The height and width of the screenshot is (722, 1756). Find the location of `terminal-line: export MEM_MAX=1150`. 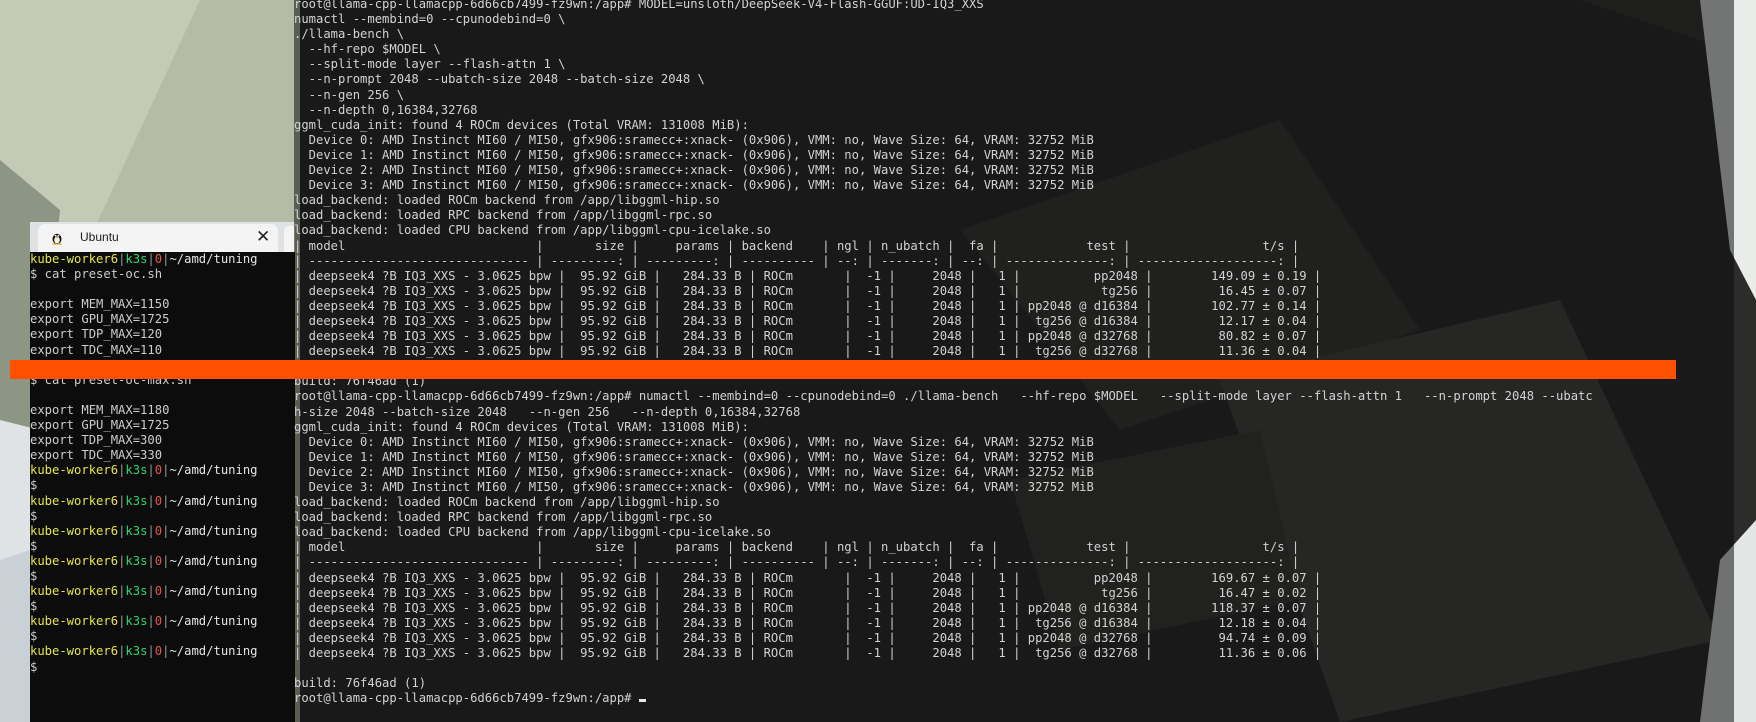

terminal-line: export MEM_MAX=1150 is located at coordinates (100, 304).